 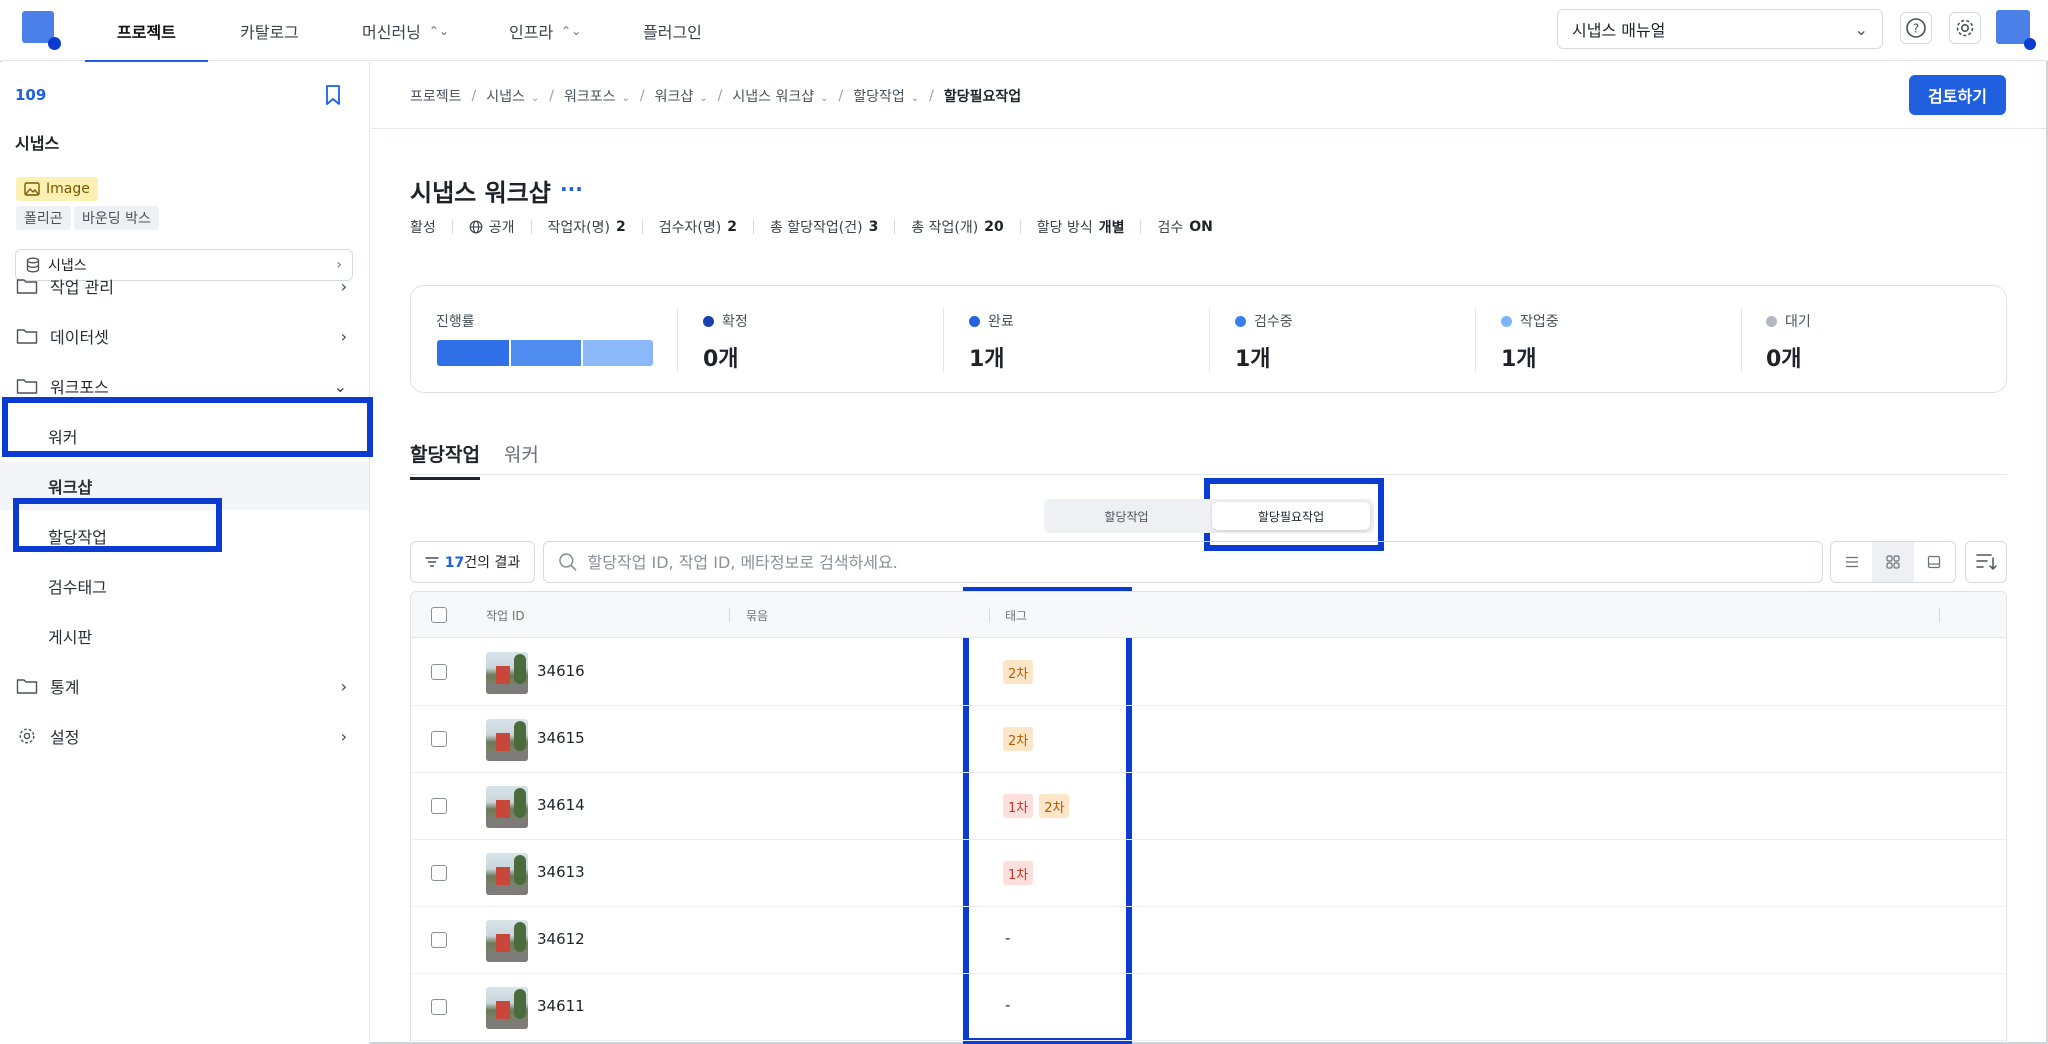 I want to click on select-all-checkbox, so click(x=439, y=615).